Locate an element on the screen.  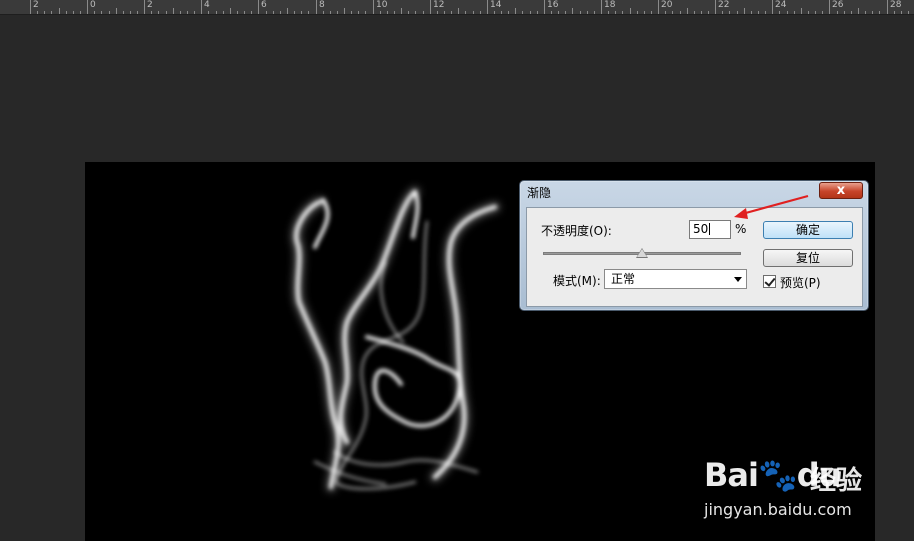
close-button: x is located at coordinates (841, 190).